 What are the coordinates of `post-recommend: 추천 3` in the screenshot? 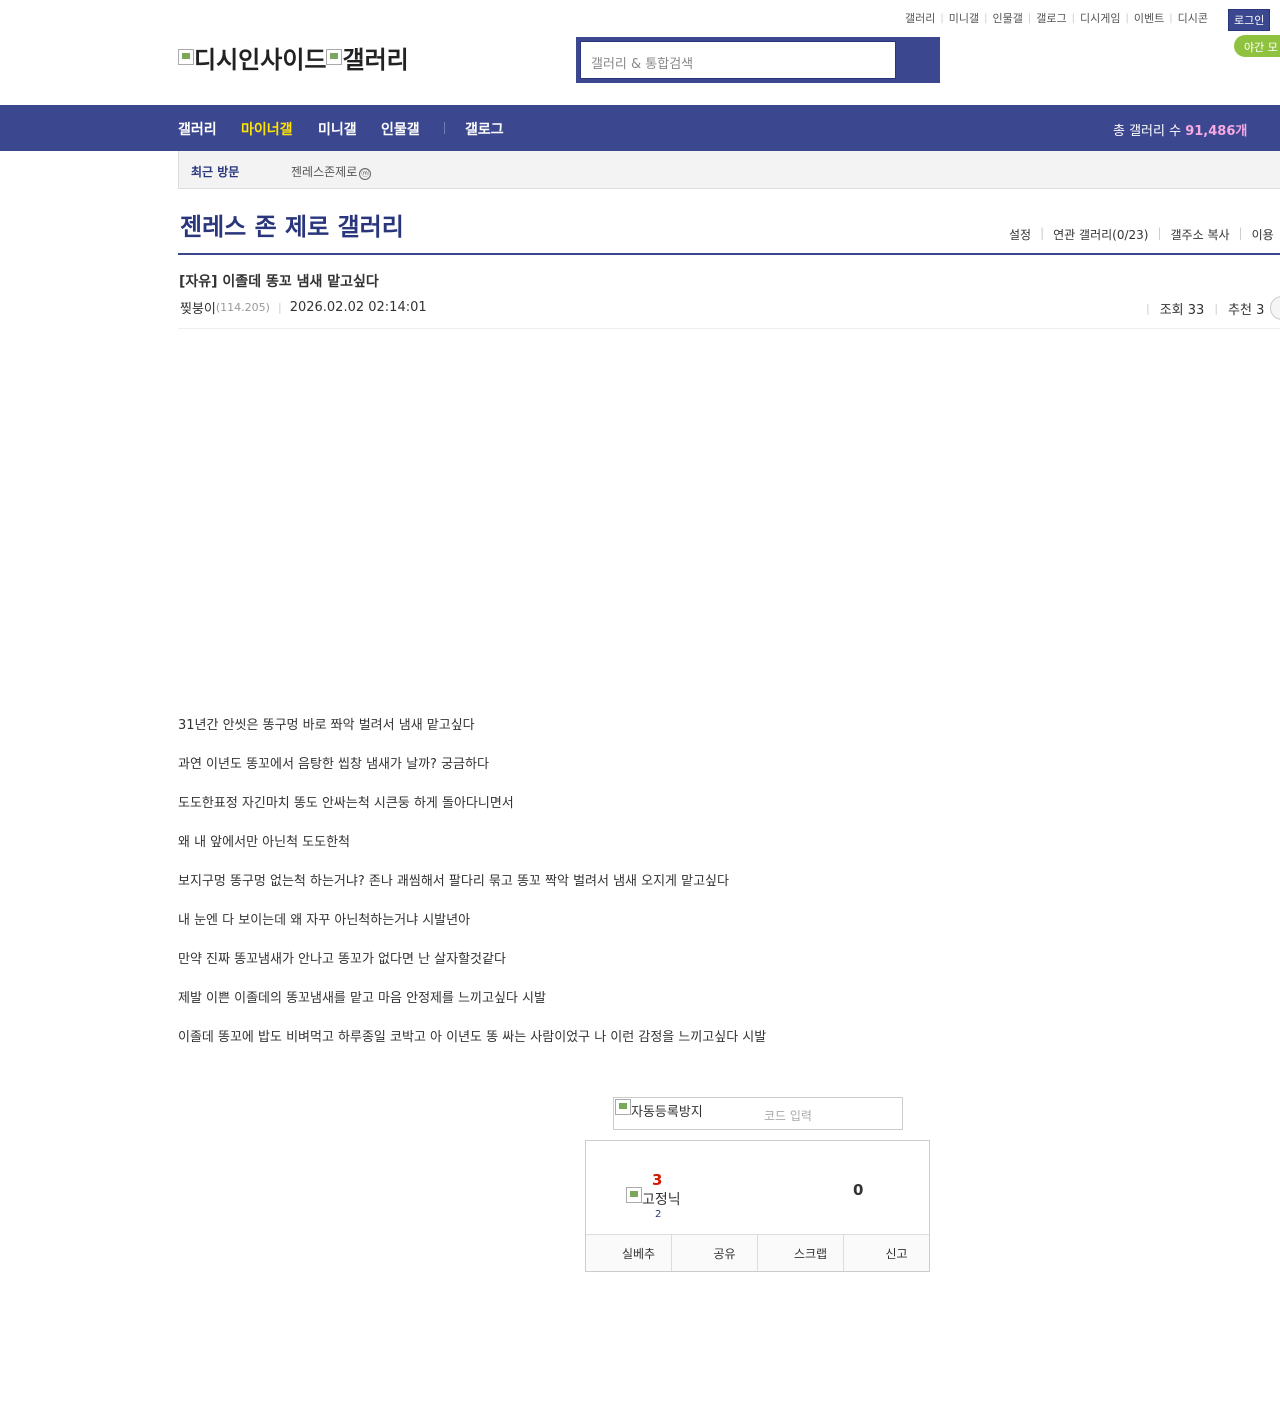 It's located at (1246, 310).